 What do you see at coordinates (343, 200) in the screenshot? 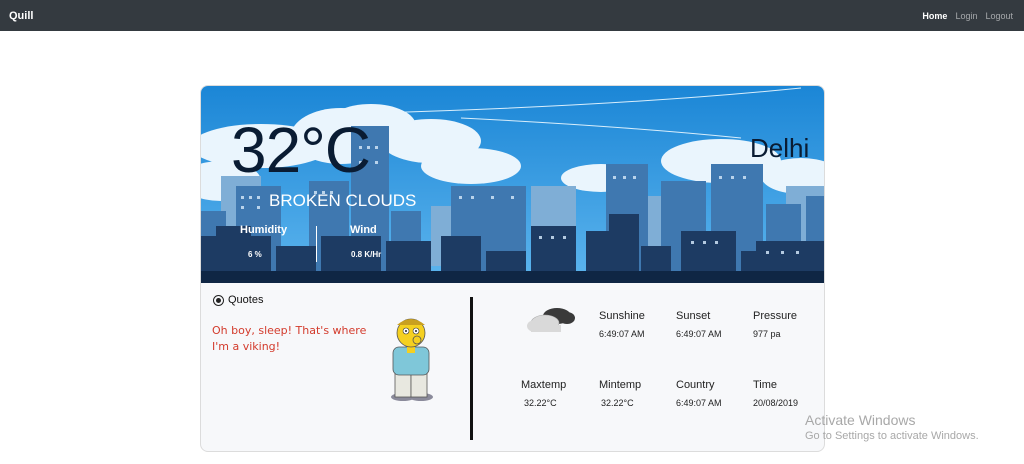
I see `weather-description: BROKEN CLOUDS` at bounding box center [343, 200].